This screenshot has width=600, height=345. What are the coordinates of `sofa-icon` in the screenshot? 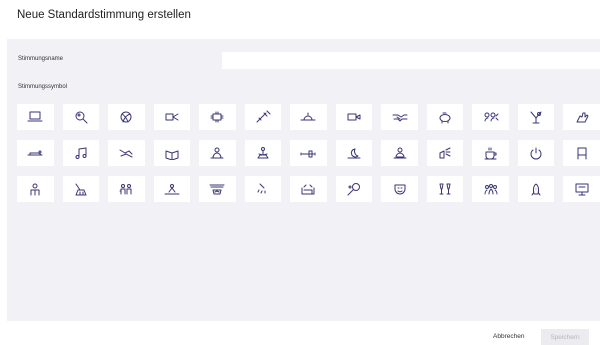 It's located at (308, 189).